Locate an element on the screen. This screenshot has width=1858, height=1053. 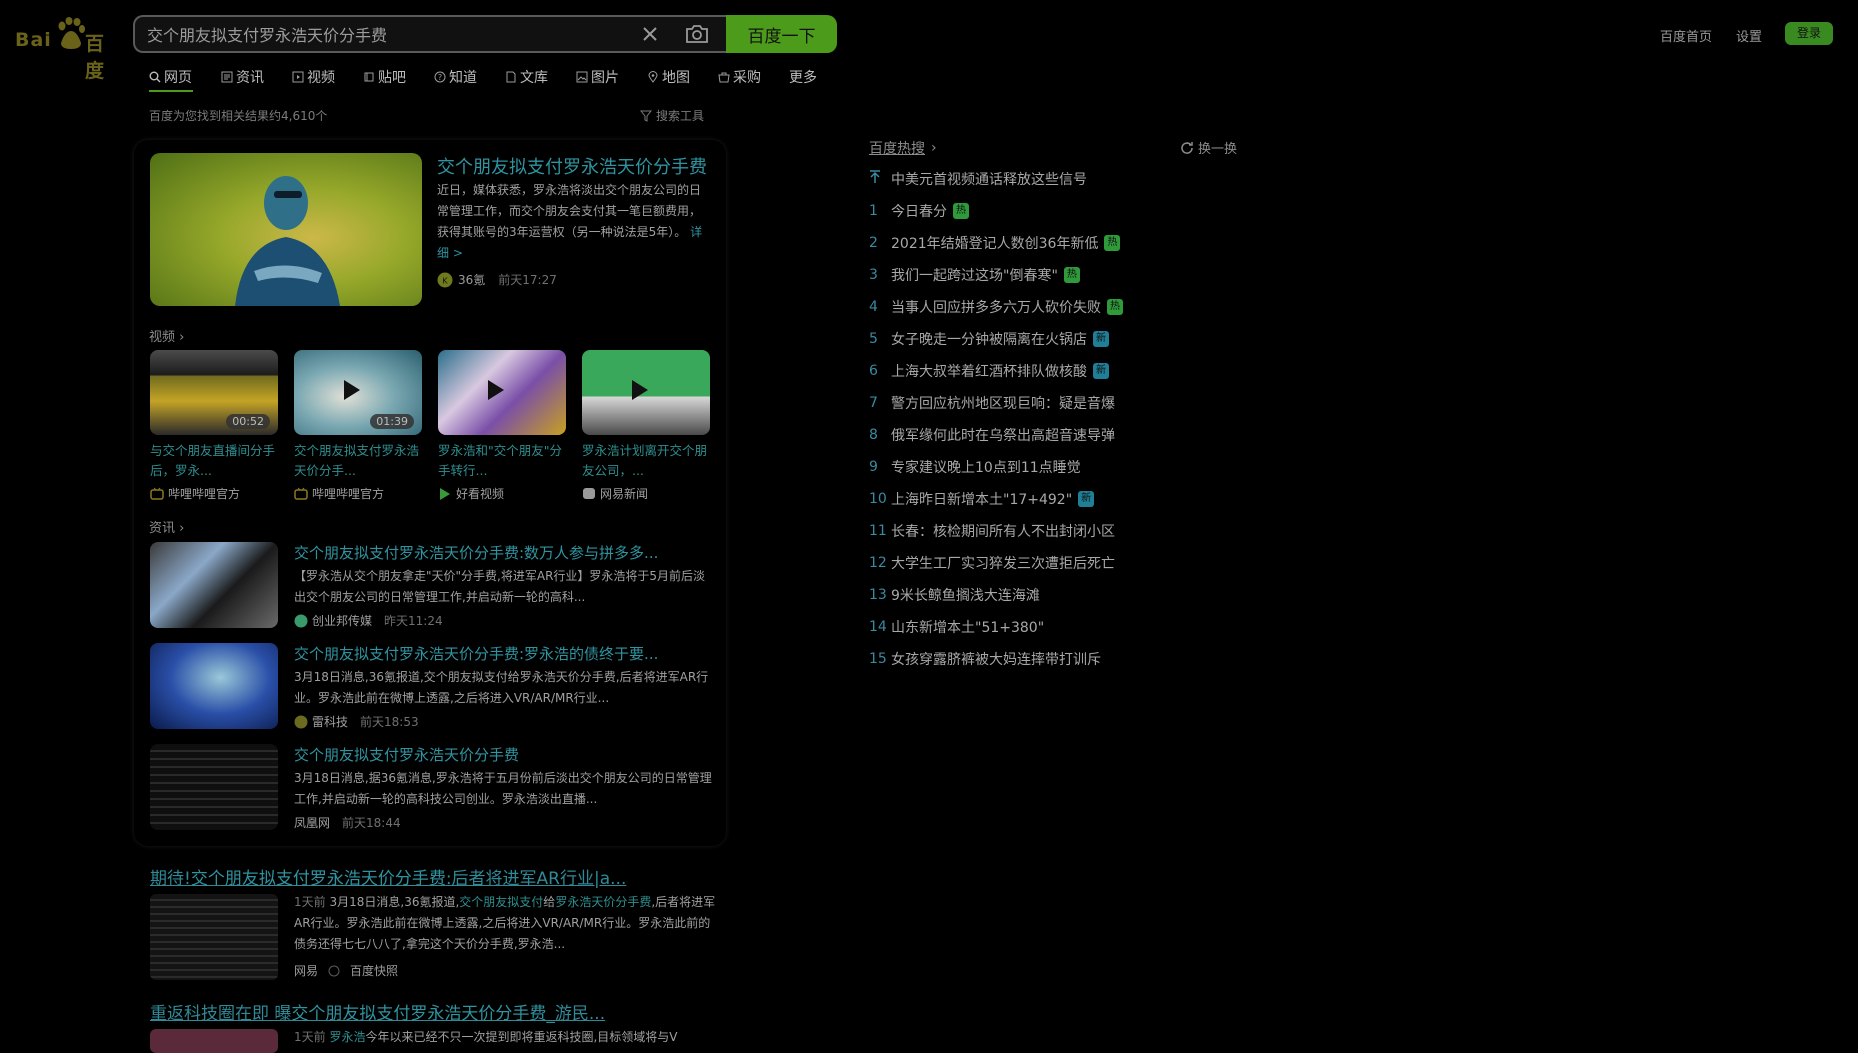
video-card: 00:52 与交个朋友直播间分手后，罗永... 哔哩哔哩官方 is located at coordinates (215, 426).